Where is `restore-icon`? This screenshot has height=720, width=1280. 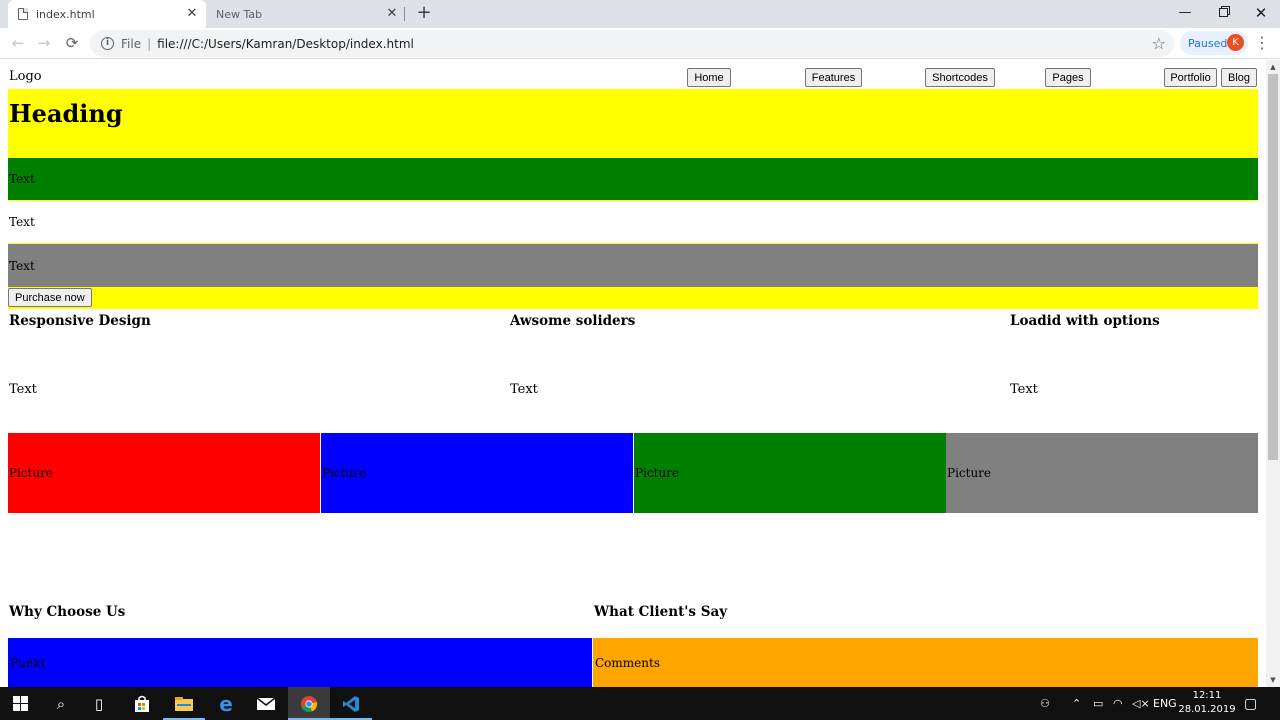
restore-icon is located at coordinates (1223, 12).